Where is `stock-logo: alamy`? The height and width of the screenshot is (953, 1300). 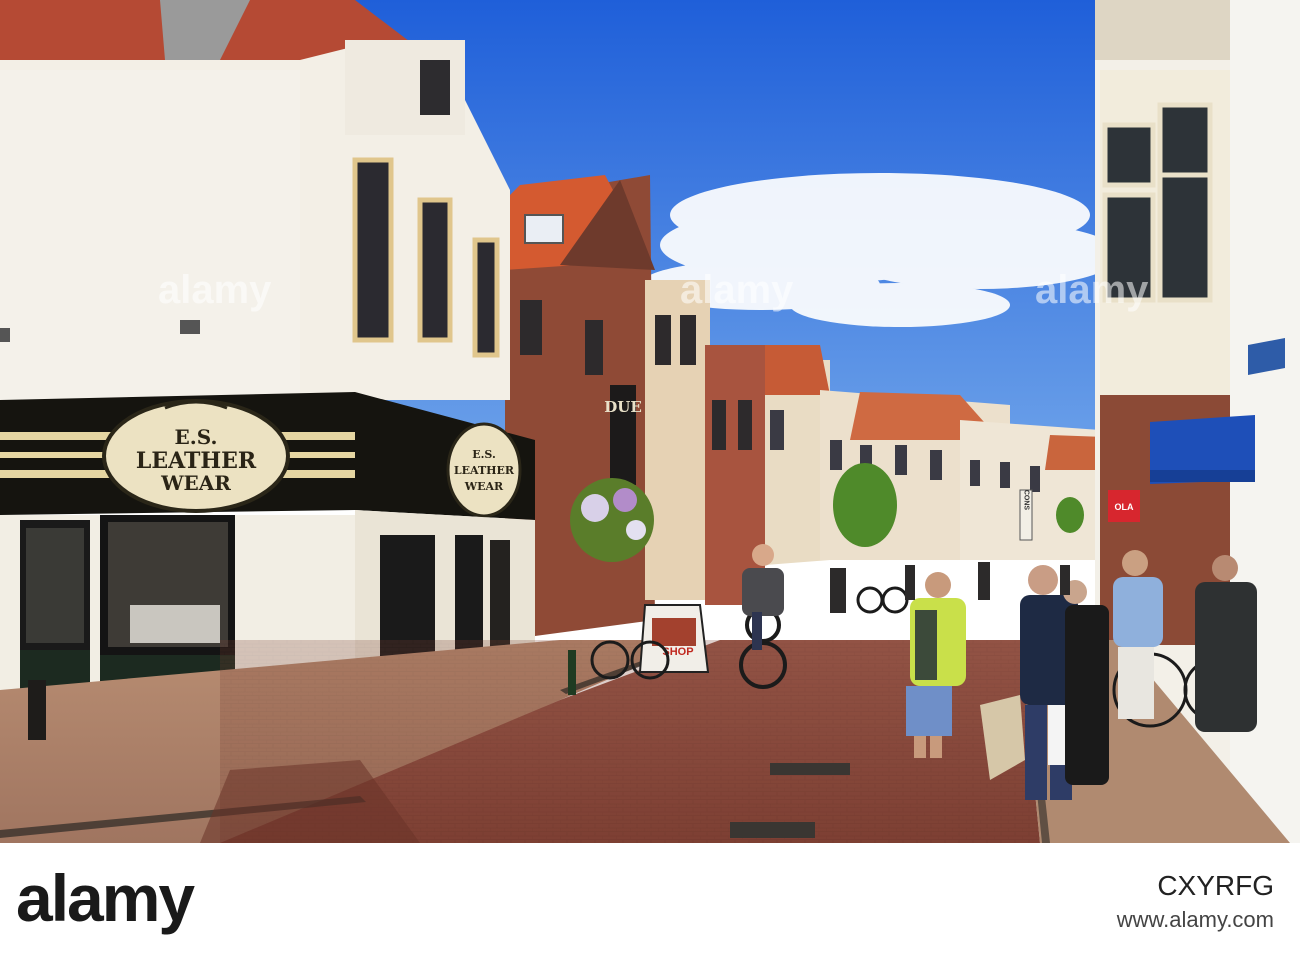
stock-logo: alamy is located at coordinates (105, 898).